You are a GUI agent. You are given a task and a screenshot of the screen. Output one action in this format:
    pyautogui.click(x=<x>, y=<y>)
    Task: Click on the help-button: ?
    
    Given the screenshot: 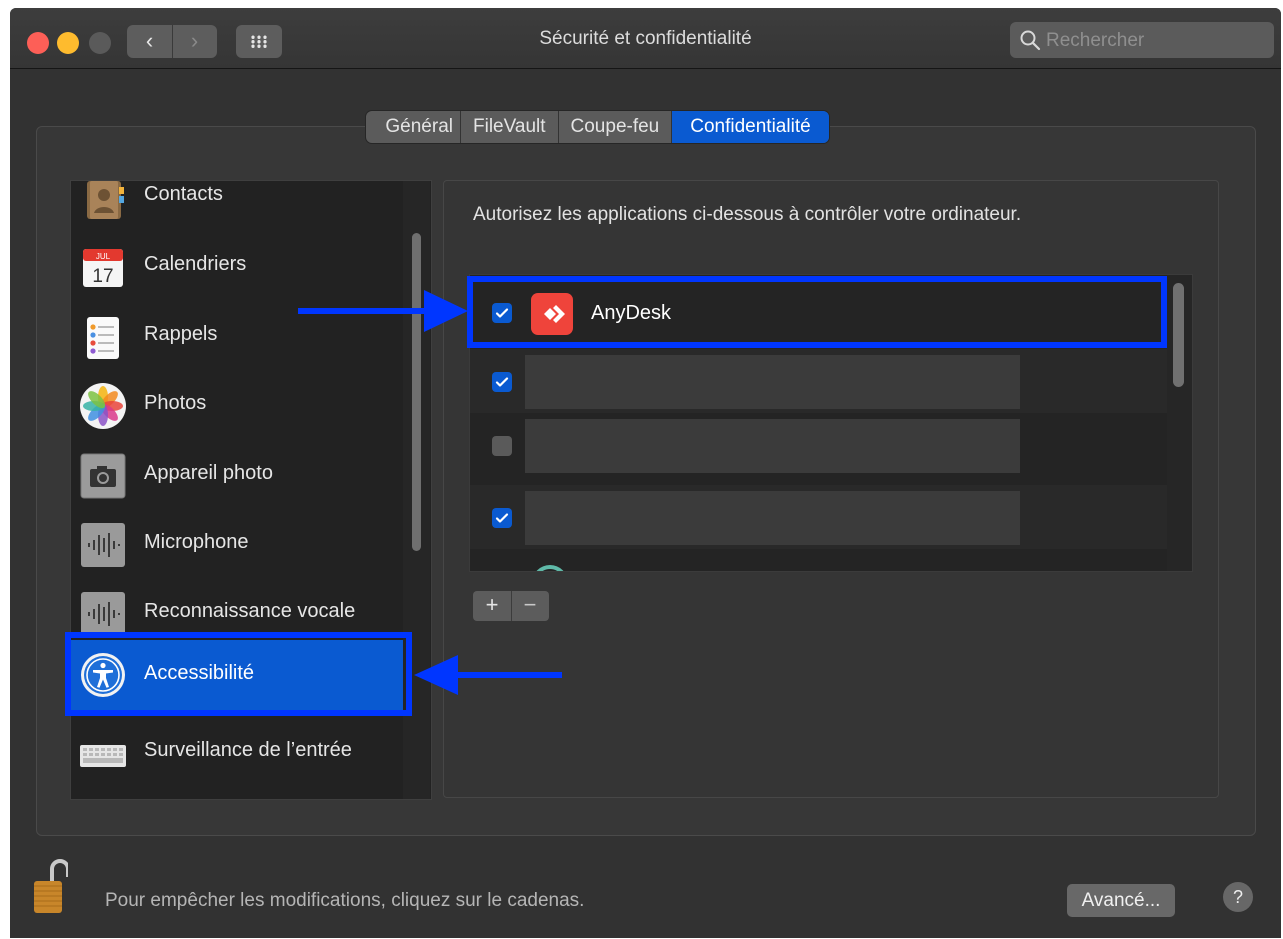 What is the action you would take?
    pyautogui.click(x=1238, y=897)
    